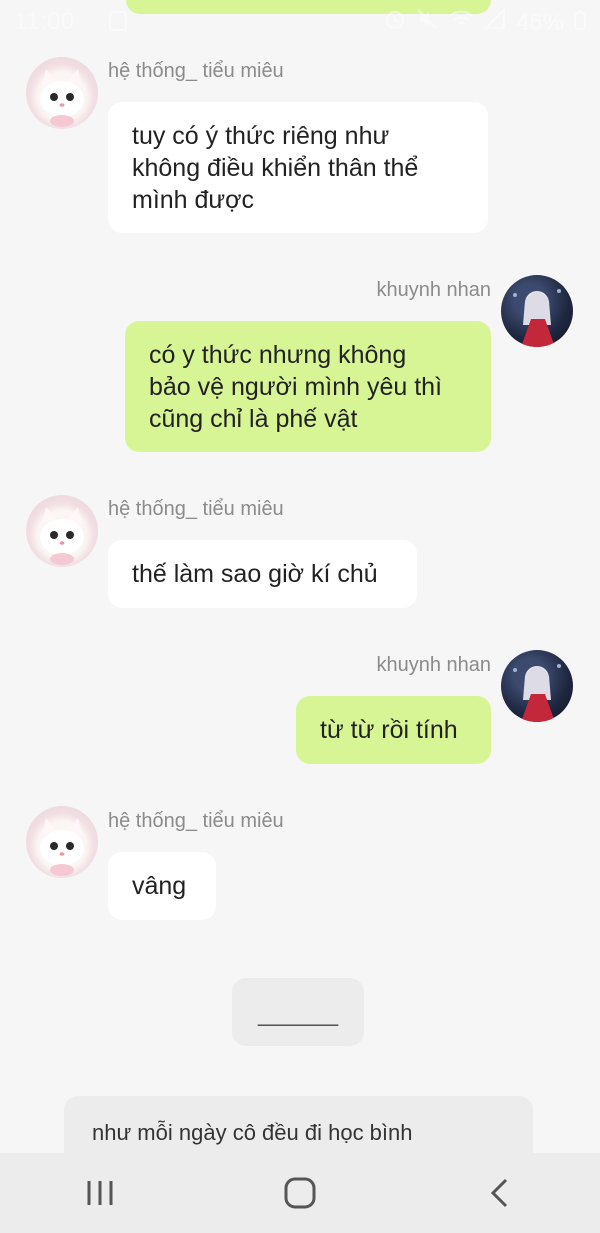 The image size is (600, 1233). Describe the element at coordinates (395, 22) in the screenshot. I see `alarm-icon` at that location.